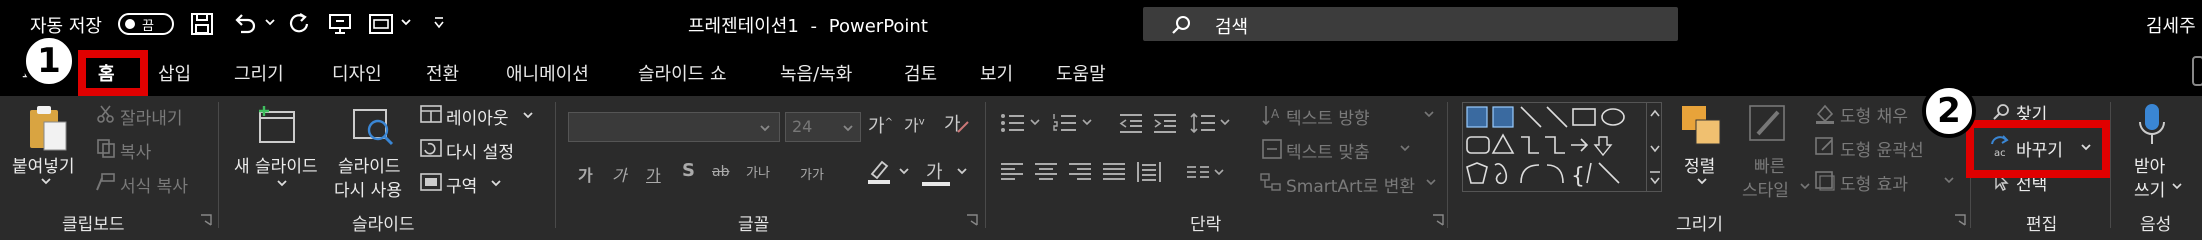  What do you see at coordinates (2149, 188) in the screenshot?
I see `dictate-label-2: 쓰기` at bounding box center [2149, 188].